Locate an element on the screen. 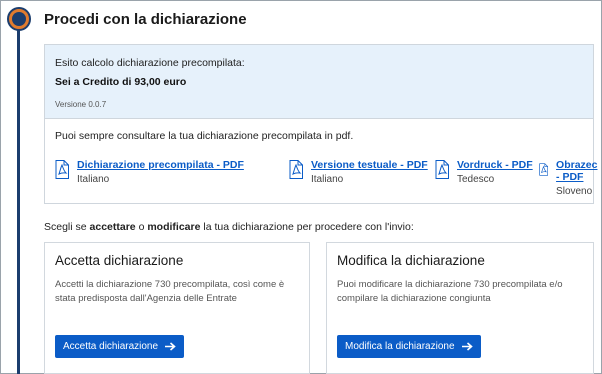  pdf-lang-label: Tedesco is located at coordinates (476, 179).